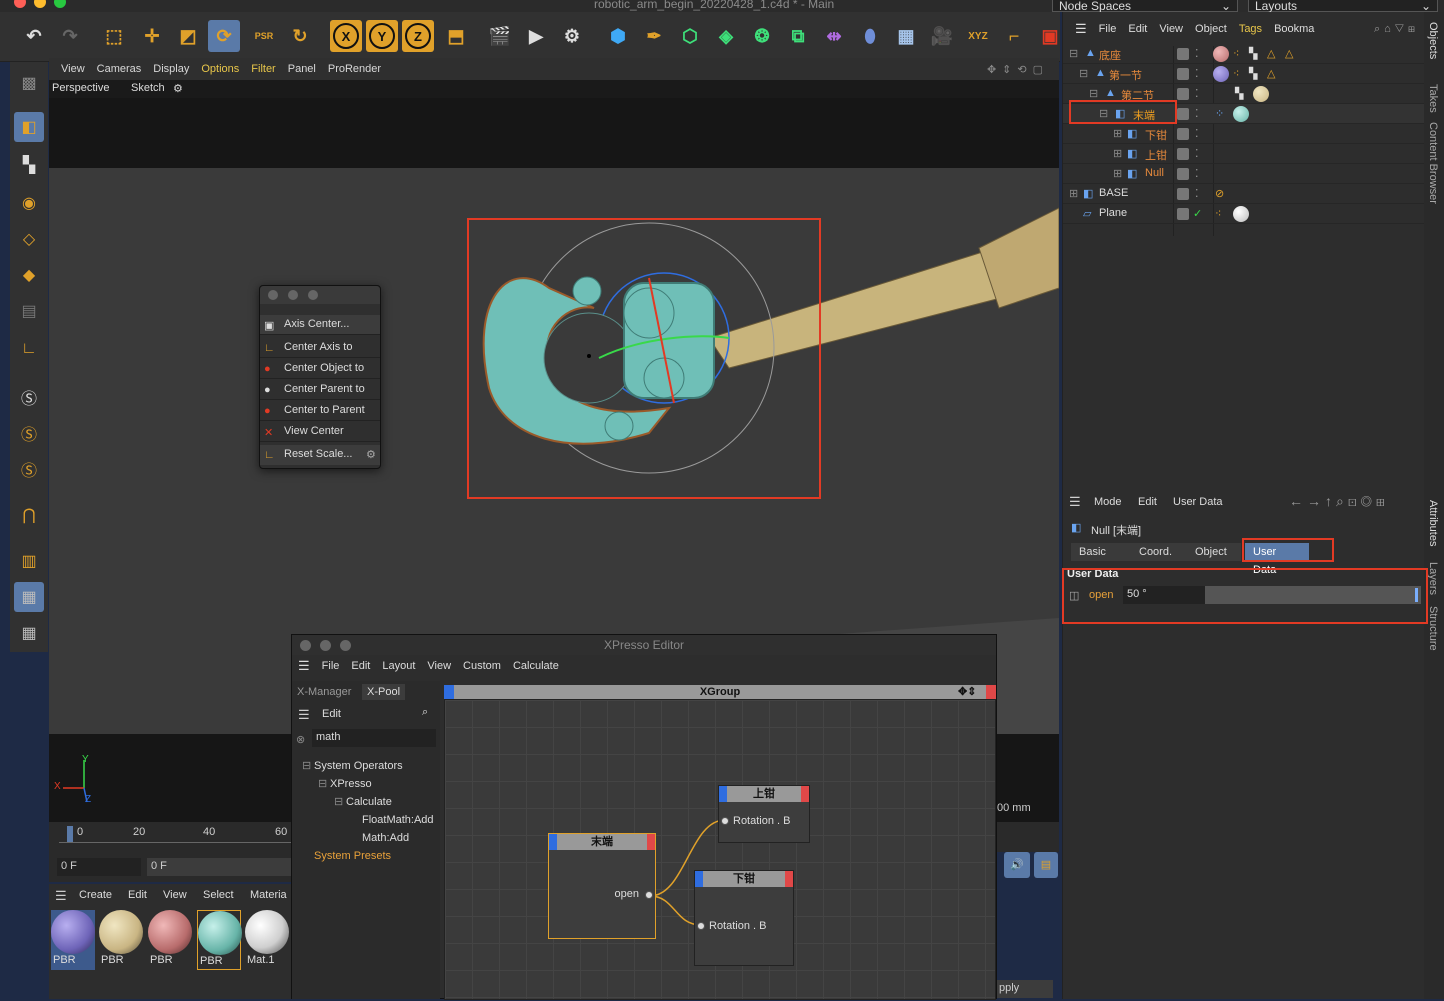  I want to click on side-tab-objects: Objects, so click(1433, 40).